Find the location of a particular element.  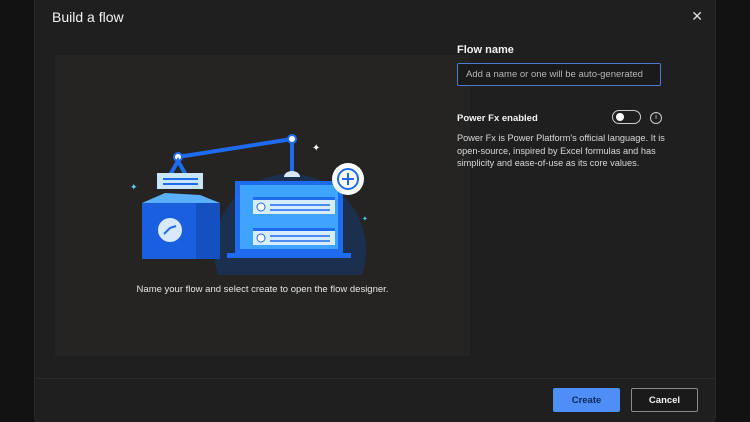

power-fx-label: Power Fx enabled is located at coordinates (497, 118).